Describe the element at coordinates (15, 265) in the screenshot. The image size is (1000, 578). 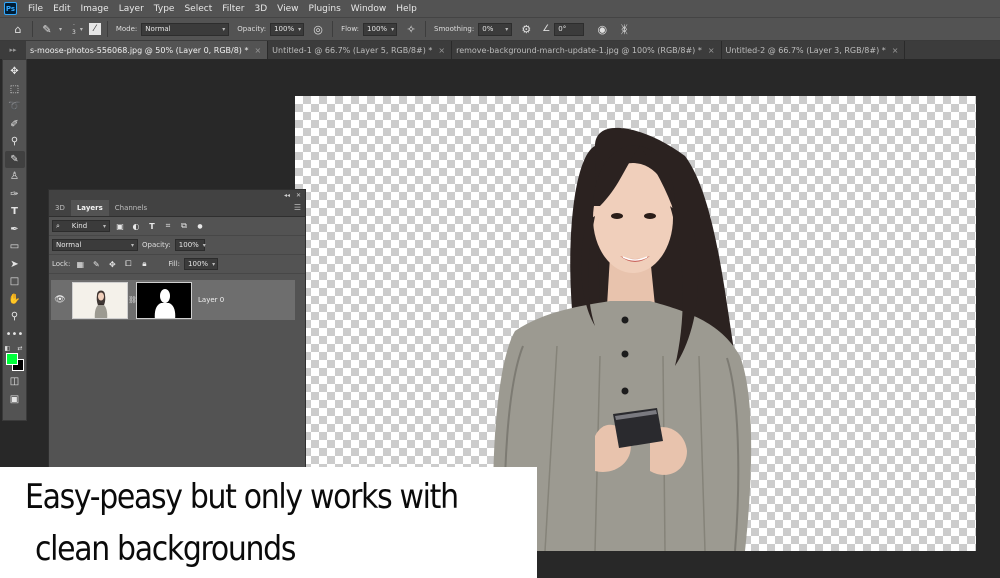
I see `path-selection-tool-icon: ➤` at that location.